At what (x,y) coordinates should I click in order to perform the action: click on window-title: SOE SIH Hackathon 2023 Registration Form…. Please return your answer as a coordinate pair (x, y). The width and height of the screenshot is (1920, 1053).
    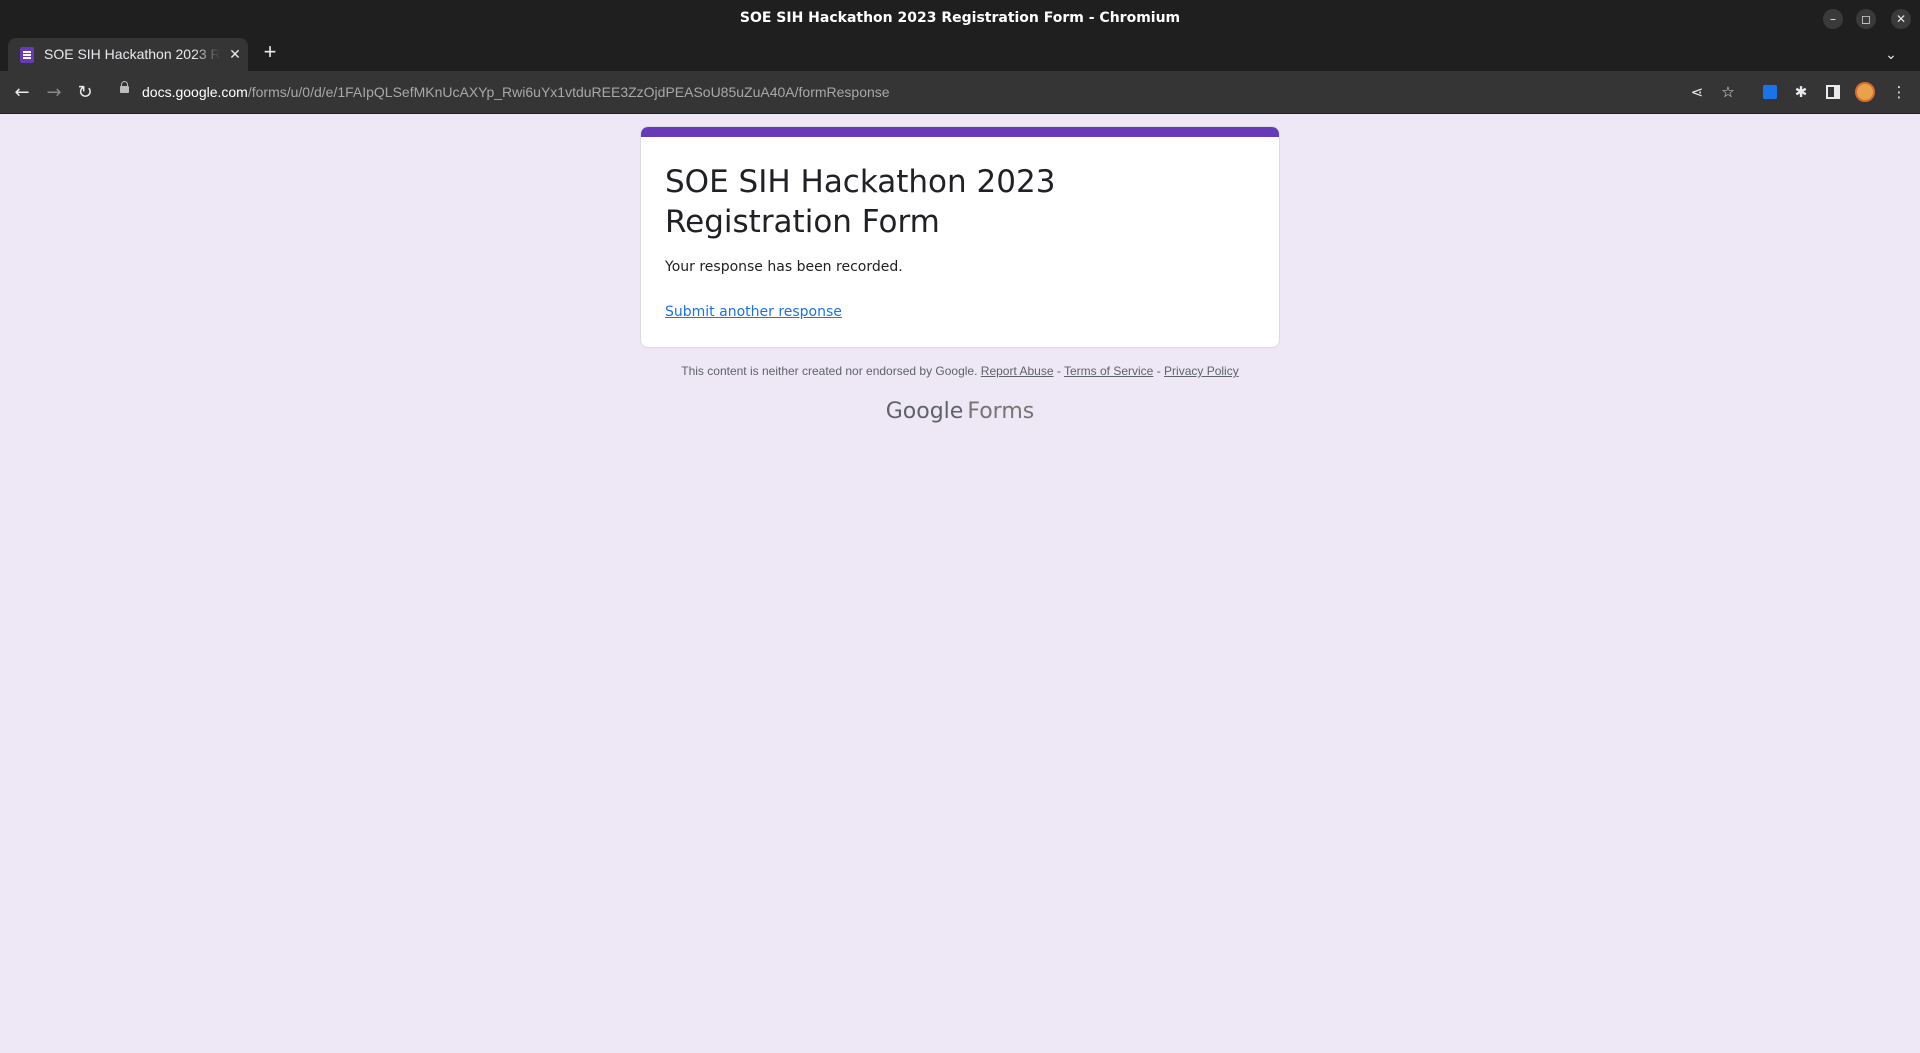
    Looking at the image, I should click on (960, 18).